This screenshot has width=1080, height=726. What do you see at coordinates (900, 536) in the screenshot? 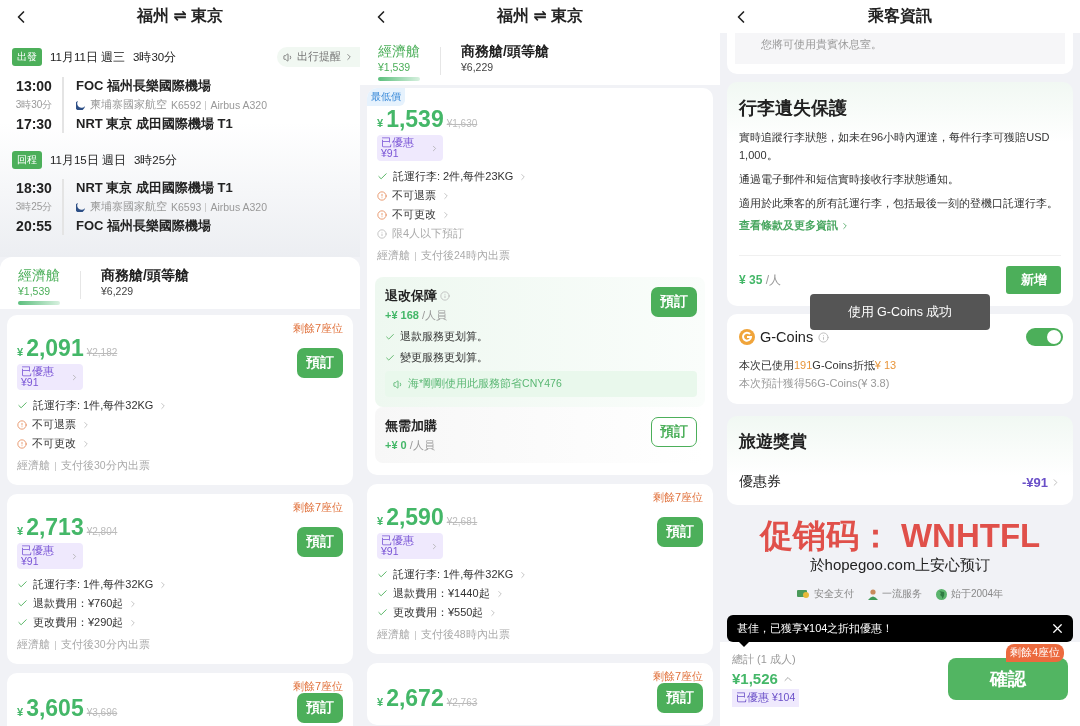
I see `promo-code: 促销码： WNHTFL` at bounding box center [900, 536].